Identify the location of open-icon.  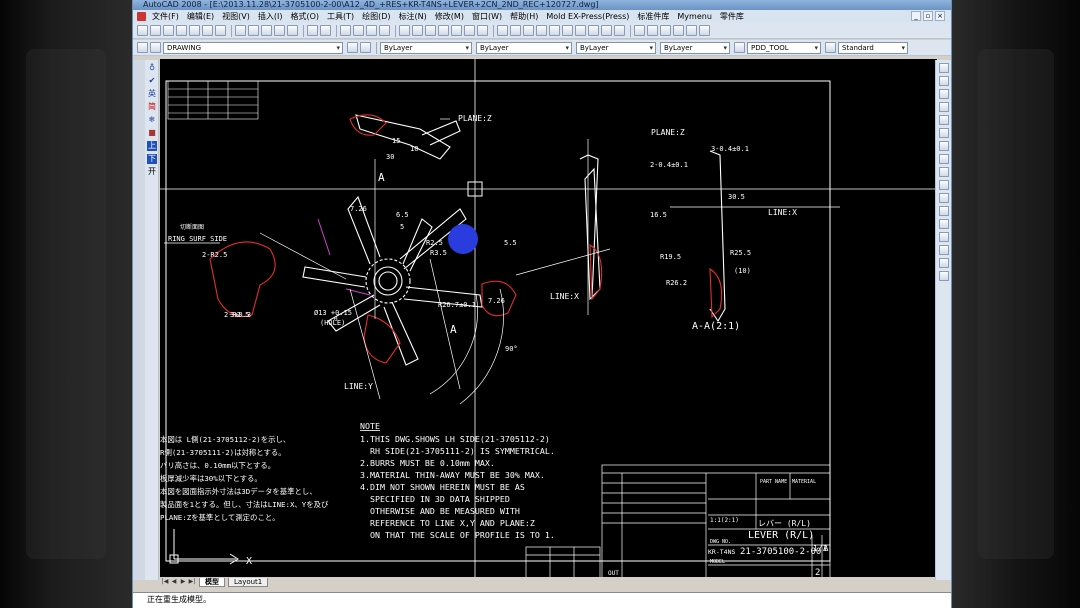
(168, 30).